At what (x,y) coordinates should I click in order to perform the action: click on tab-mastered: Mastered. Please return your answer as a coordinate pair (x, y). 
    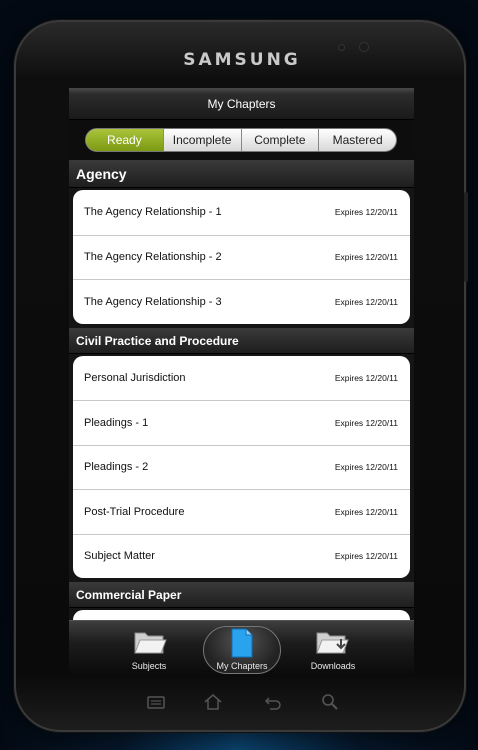
    Looking at the image, I should click on (357, 140).